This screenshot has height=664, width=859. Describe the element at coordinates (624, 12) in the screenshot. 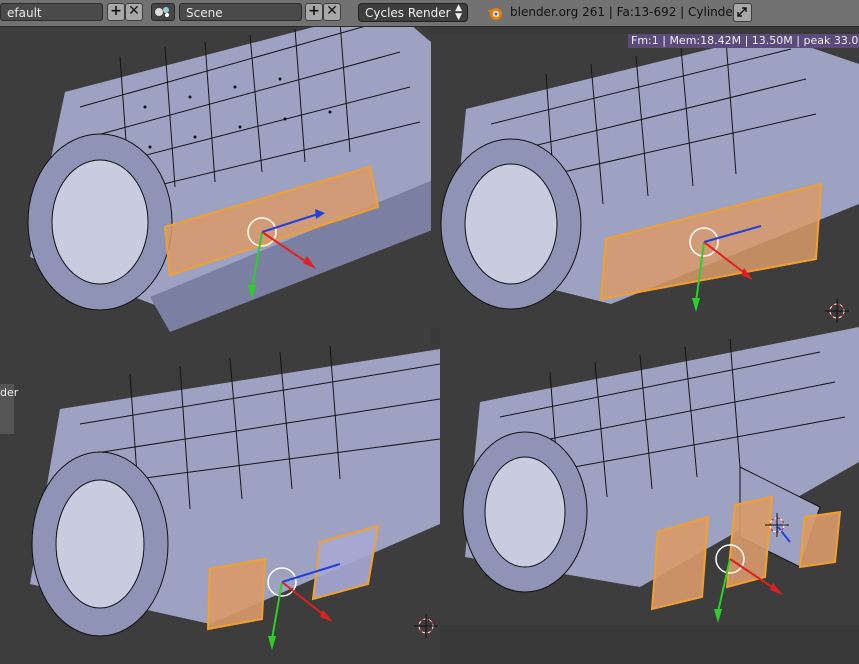

I see `scene-statistics: blender.org 261 | Fa:13-692 | Cylinder` at that location.